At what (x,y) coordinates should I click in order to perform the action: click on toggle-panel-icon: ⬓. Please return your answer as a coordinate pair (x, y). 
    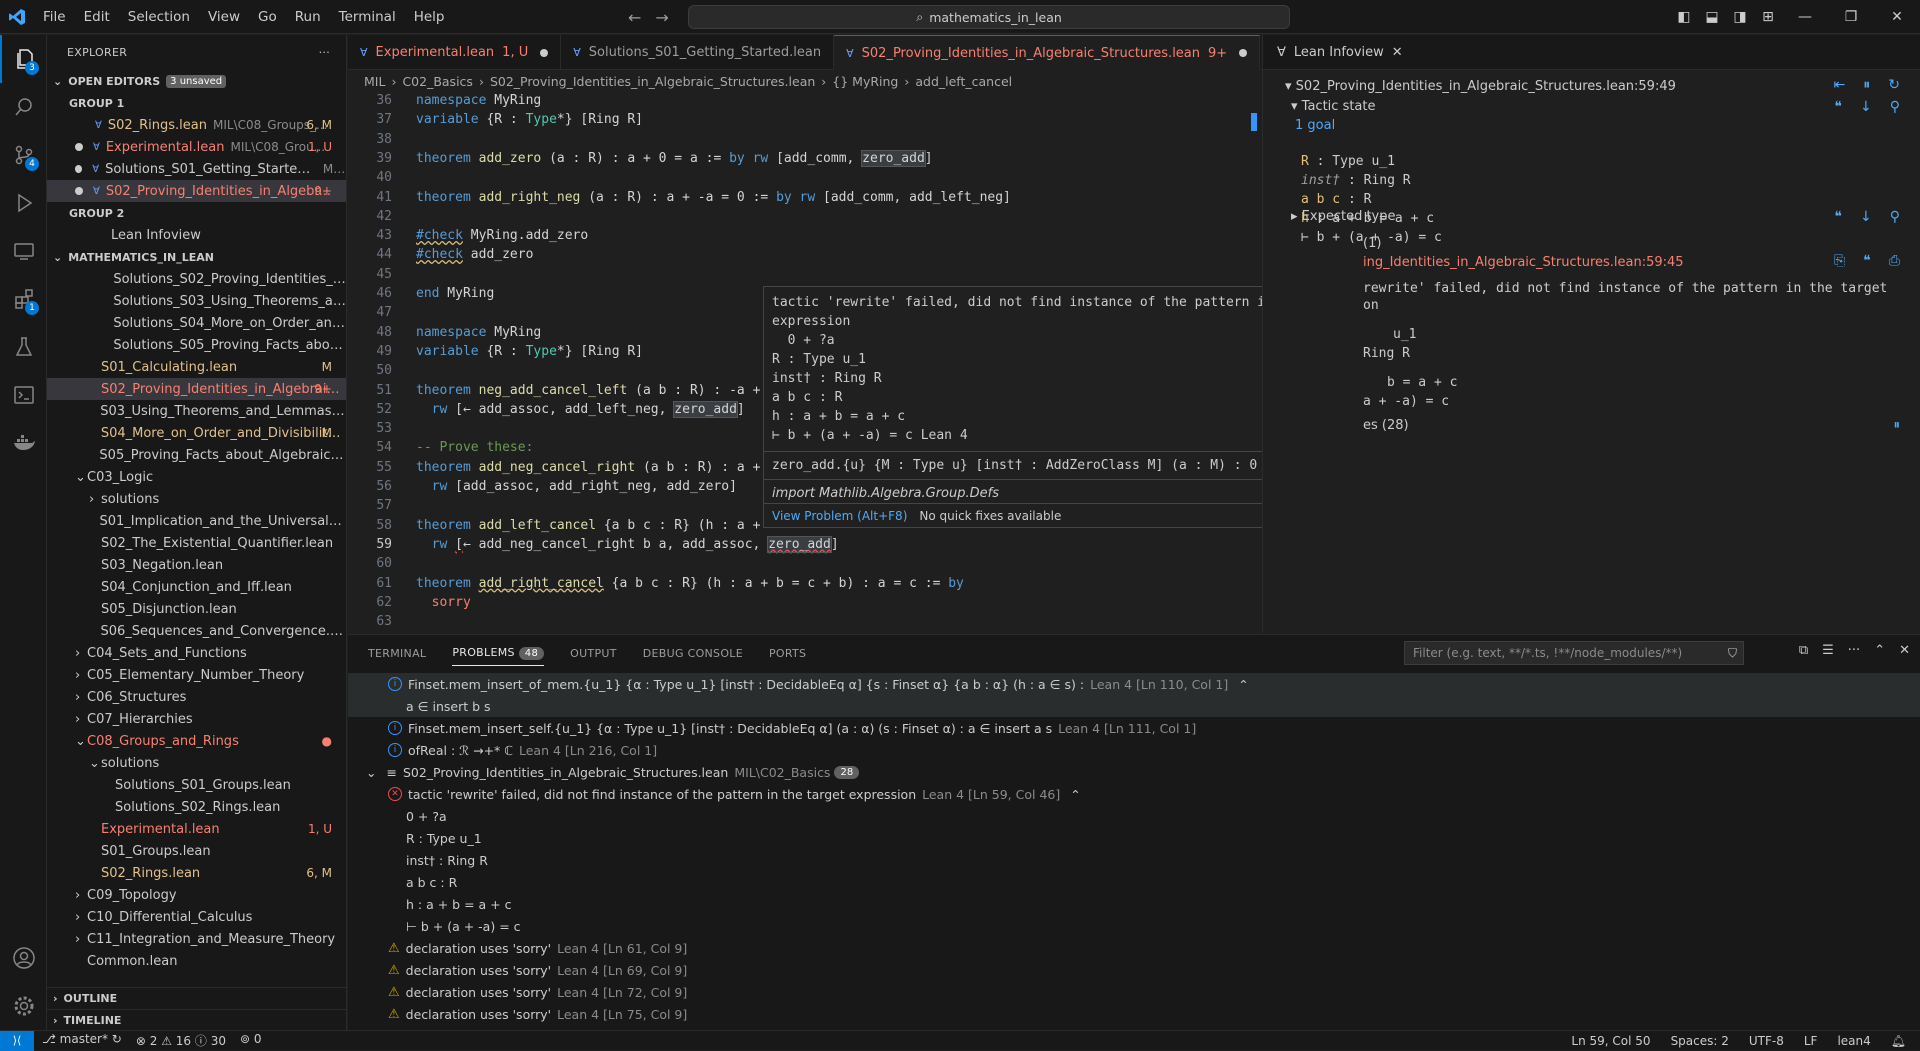
    Looking at the image, I should click on (1712, 17).